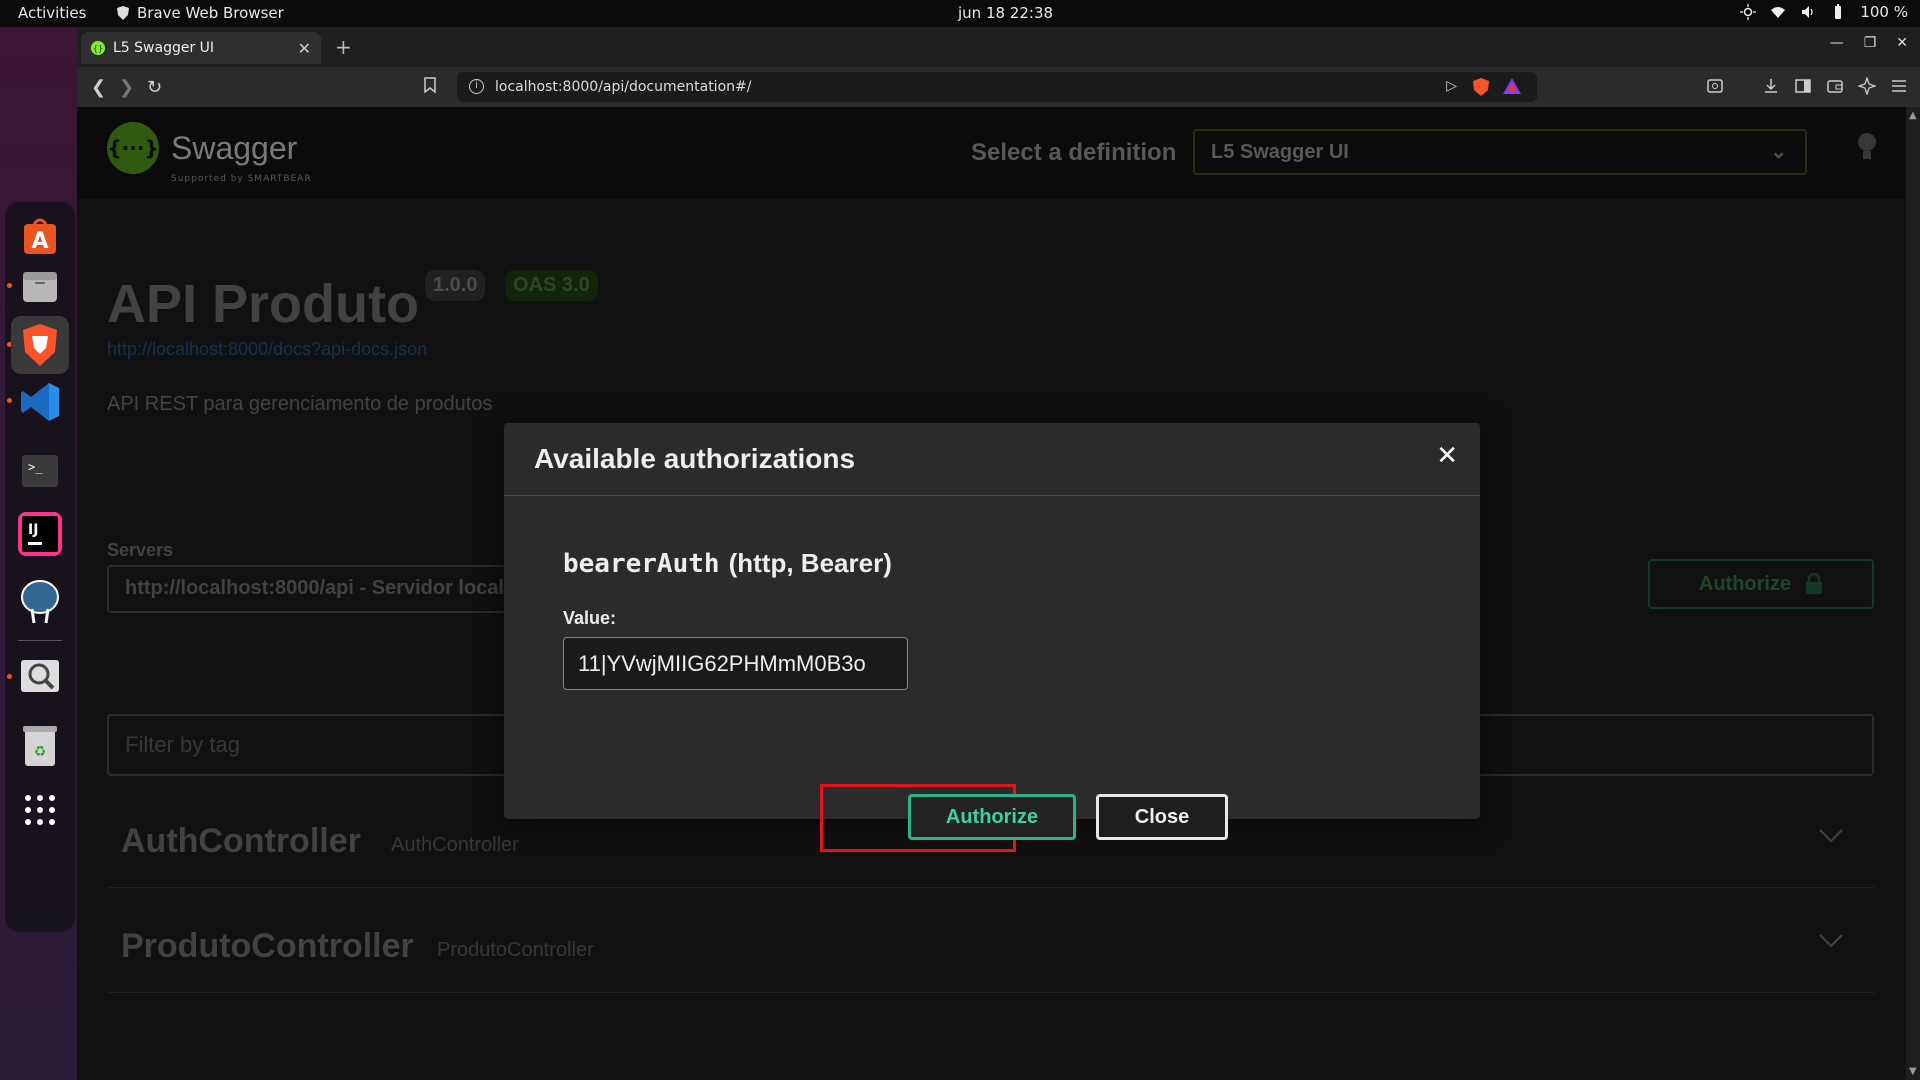 This screenshot has width=1920, height=1080. Describe the element at coordinates (1481, 89) in the screenshot. I see `brave-shields-icon` at that location.